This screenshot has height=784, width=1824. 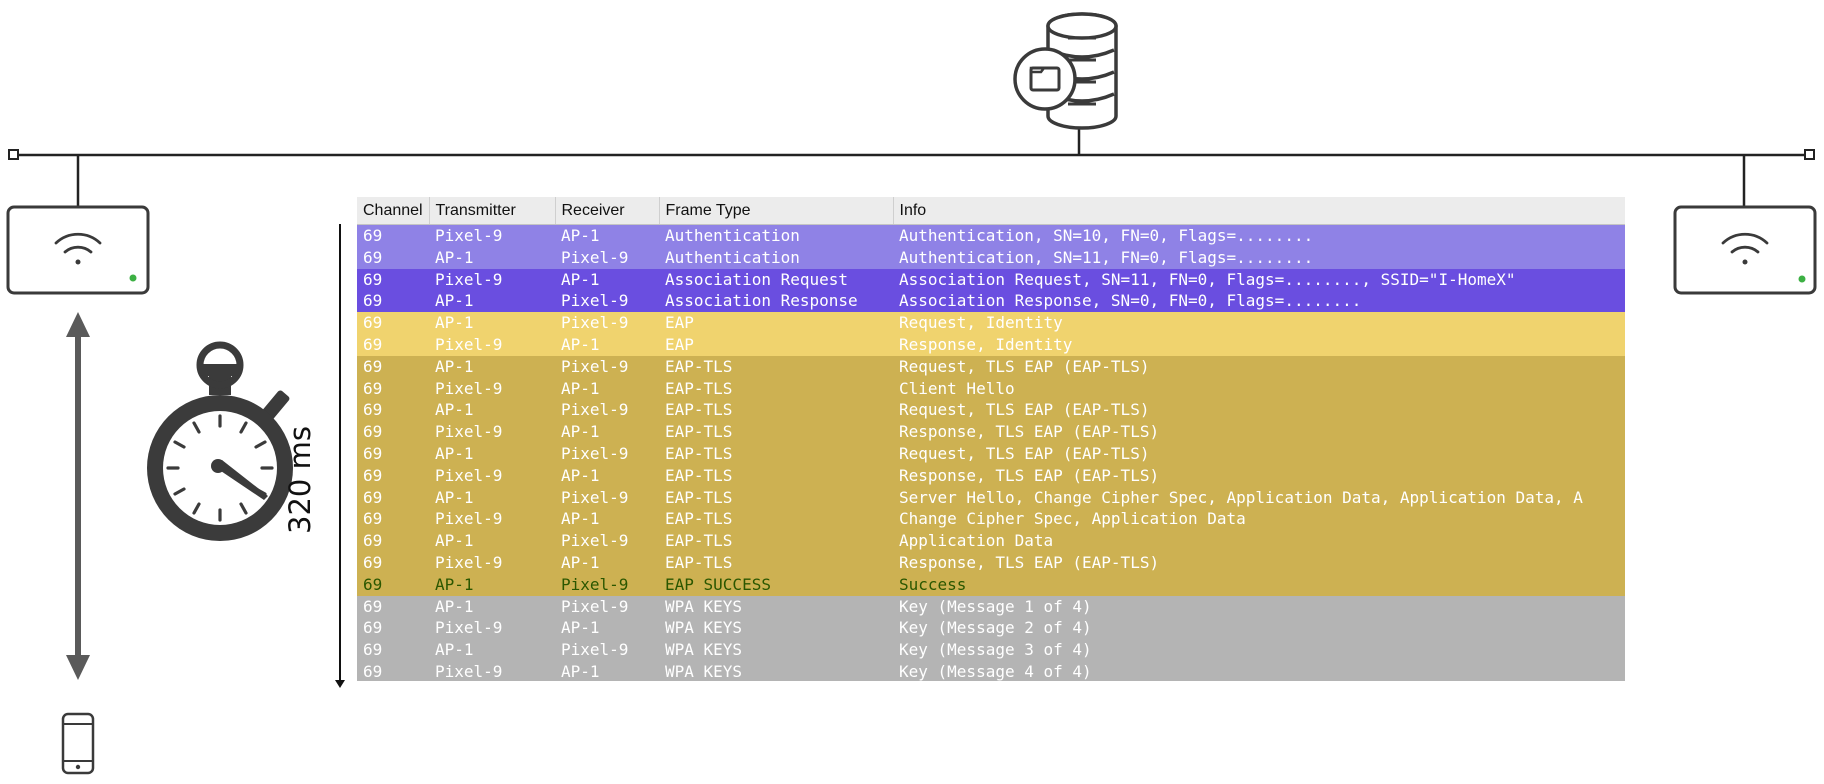 What do you see at coordinates (1259, 584) in the screenshot?
I see `cell-info: Success` at bounding box center [1259, 584].